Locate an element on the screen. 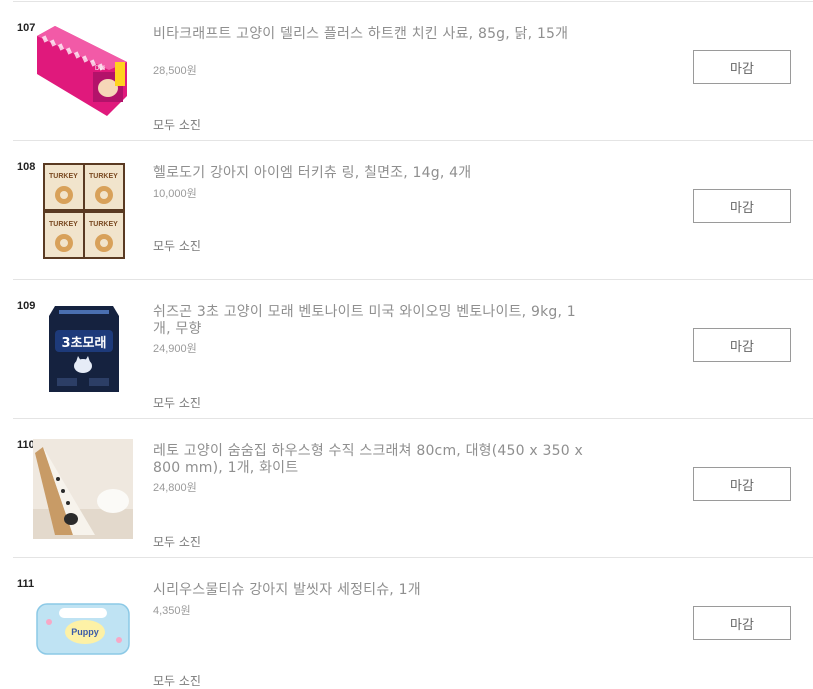 This screenshot has height=689, width=813. product-price: 24,900원 is located at coordinates (175, 349).